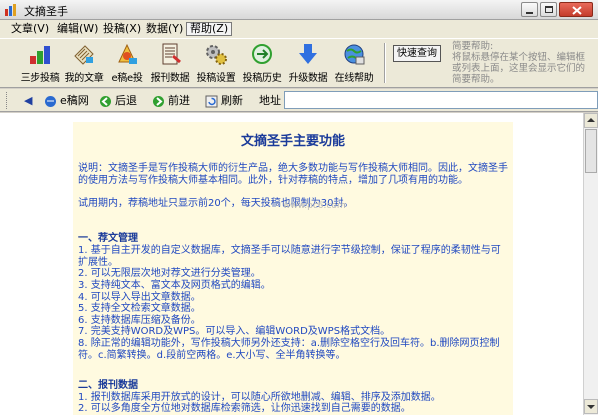 The height and width of the screenshot is (415, 598). What do you see at coordinates (308, 78) in the screenshot?
I see `tool-label: 升级数据` at bounding box center [308, 78].